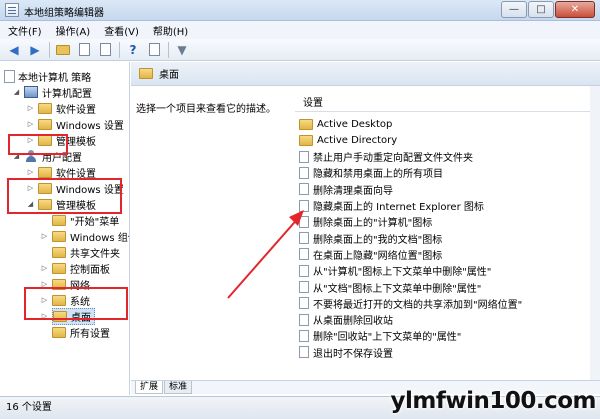 The height and width of the screenshot is (419, 600). What do you see at coordinates (493, 401) in the screenshot?
I see `watermark: ylmfwin100.com` at bounding box center [493, 401].